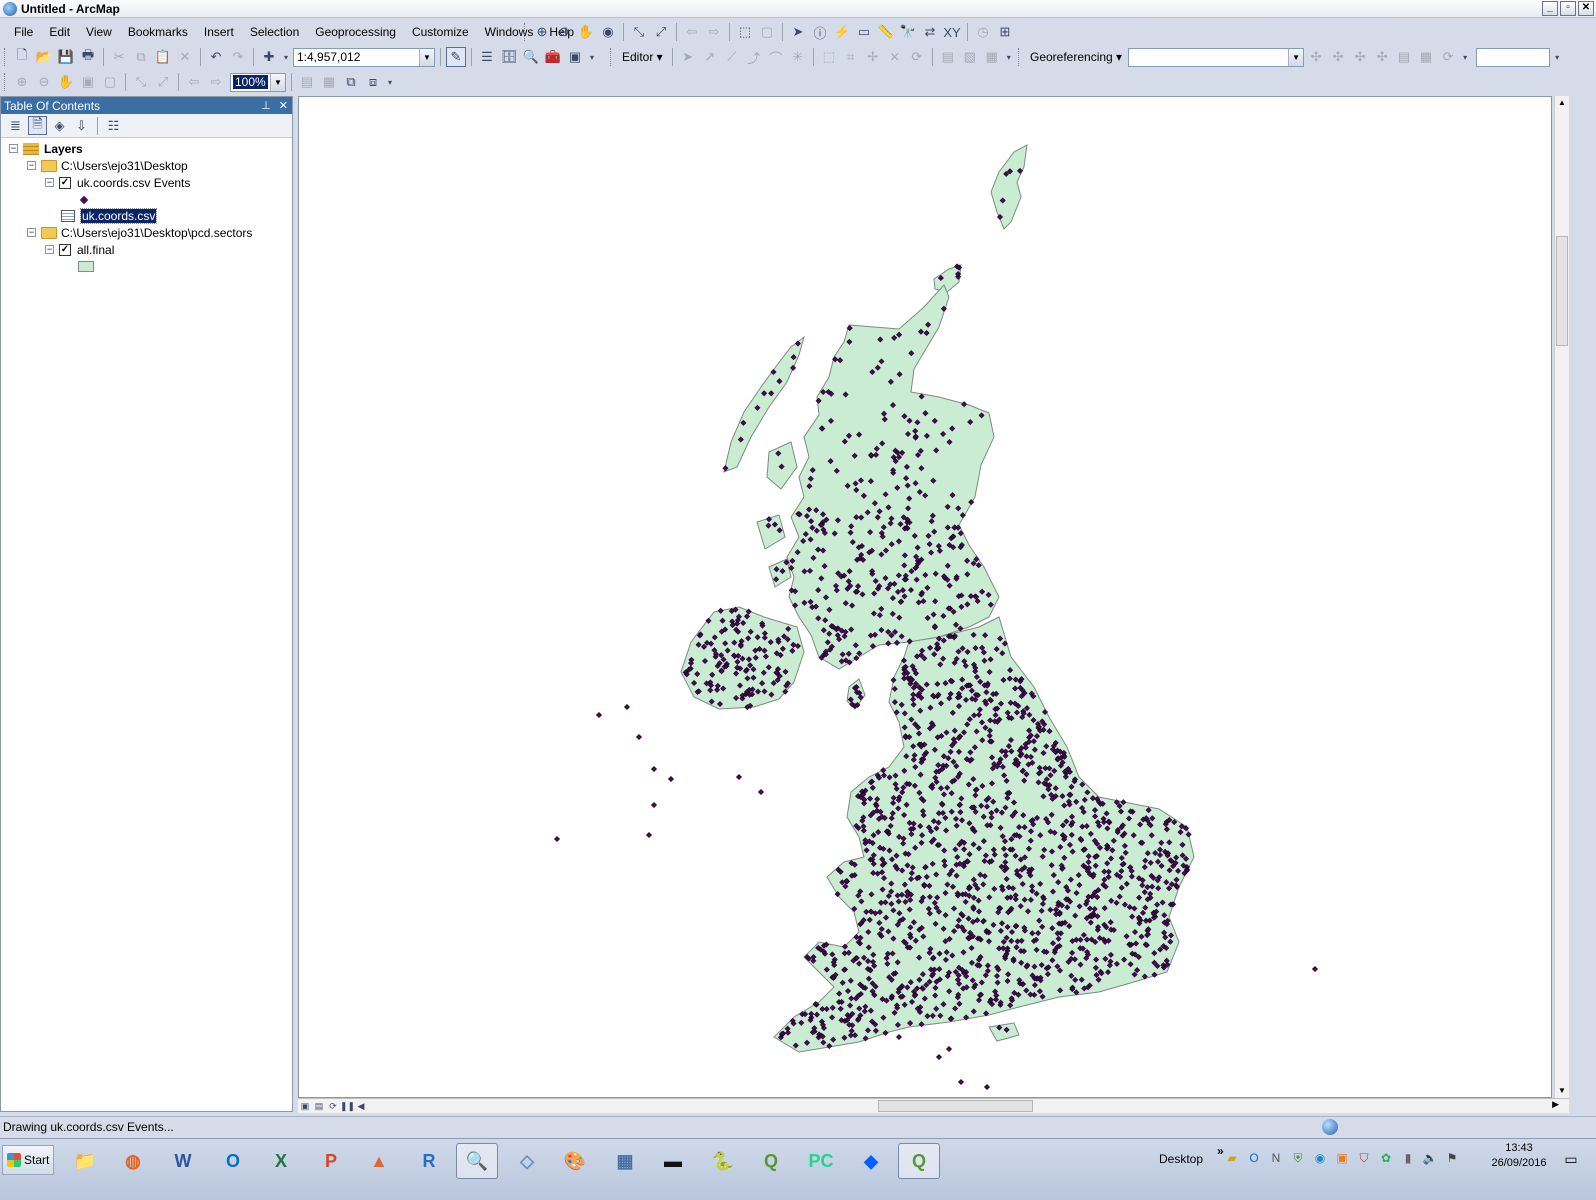  I want to click on open-icon: 📂, so click(44, 57).